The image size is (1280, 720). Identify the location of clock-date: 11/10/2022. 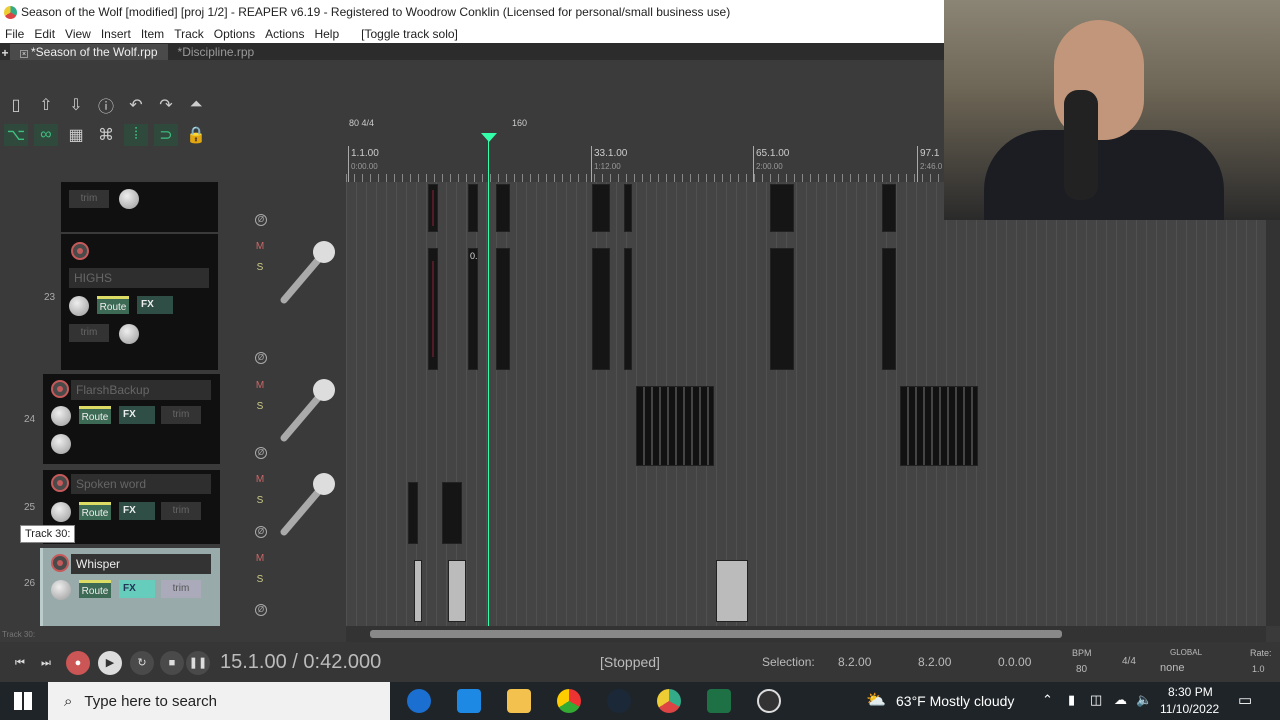
(1189, 709).